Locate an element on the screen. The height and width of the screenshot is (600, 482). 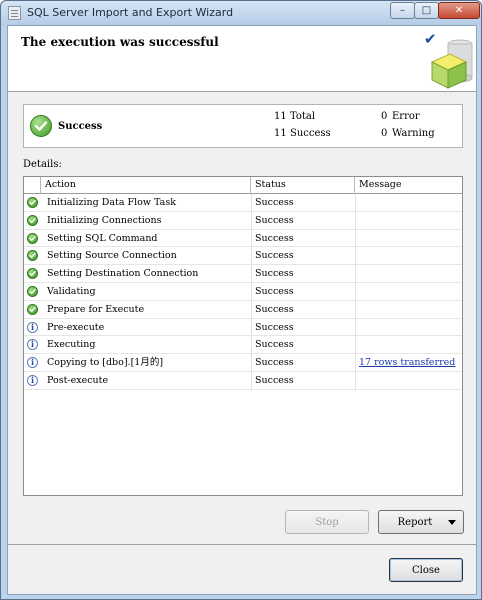
cell-action: Setting SQL Command is located at coordinates (102, 238).